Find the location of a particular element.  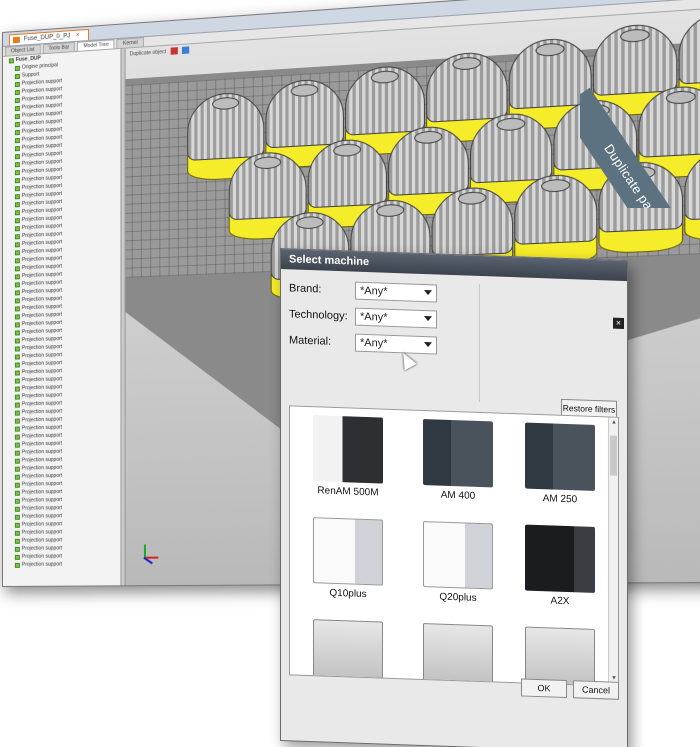

scroll-up-icon: ▲ is located at coordinates (614, 424).